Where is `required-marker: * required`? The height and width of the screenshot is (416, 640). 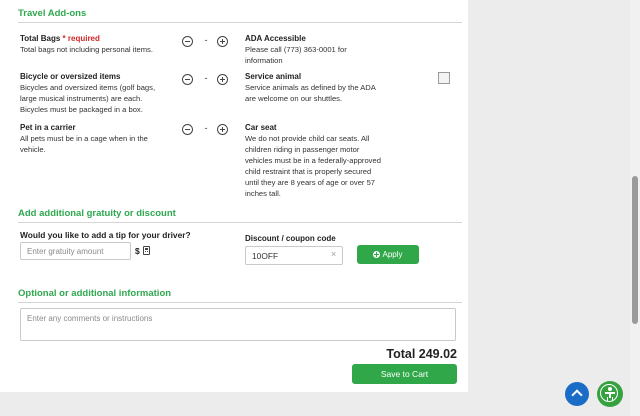 required-marker: * required is located at coordinates (81, 38).